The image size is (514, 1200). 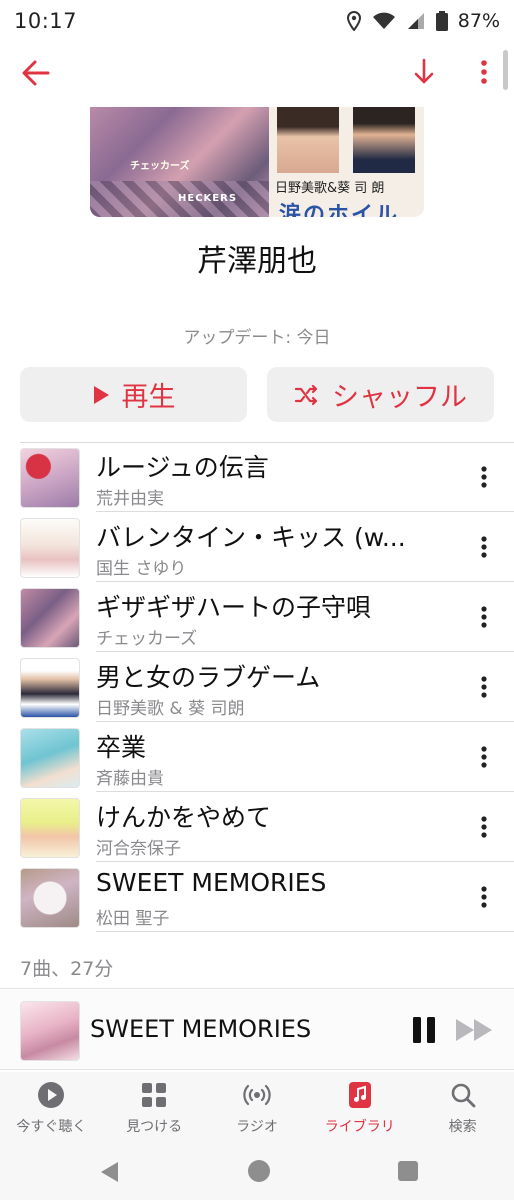 What do you see at coordinates (130, 499) in the screenshot?
I see `track-artist: 荒井由実` at bounding box center [130, 499].